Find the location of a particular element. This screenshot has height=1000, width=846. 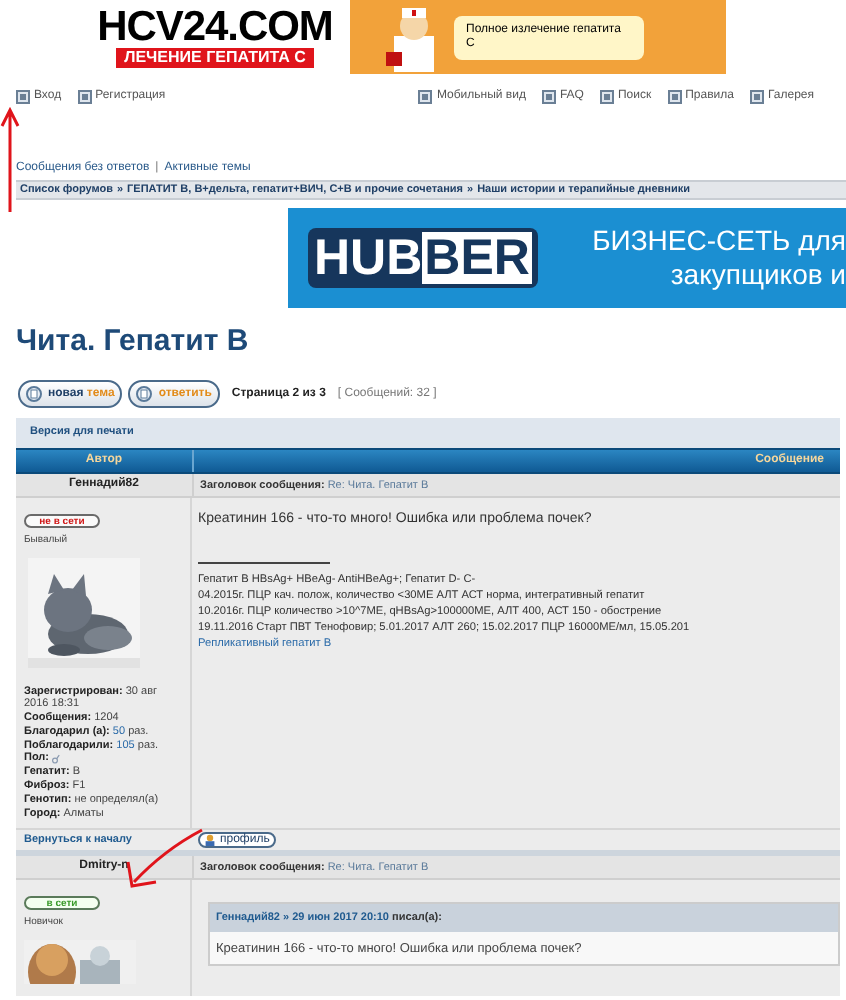

ad-banner: HUBBER БИЗНЕС-СЕТЬ для закупщиков и is located at coordinates (567, 258).